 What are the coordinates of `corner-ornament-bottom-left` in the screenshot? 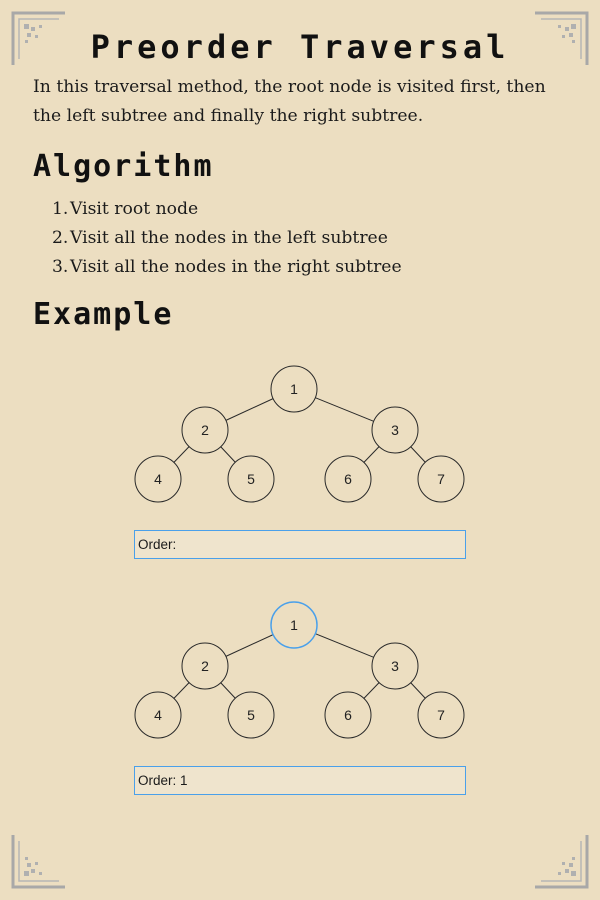 It's located at (38, 862).